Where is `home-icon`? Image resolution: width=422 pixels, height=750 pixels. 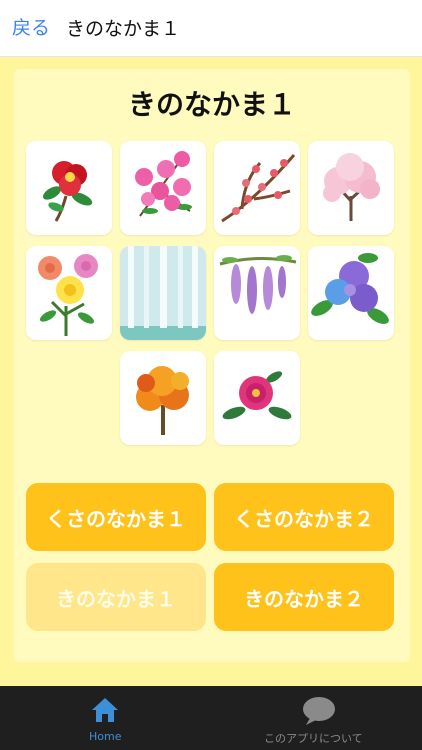 home-icon is located at coordinates (105, 710).